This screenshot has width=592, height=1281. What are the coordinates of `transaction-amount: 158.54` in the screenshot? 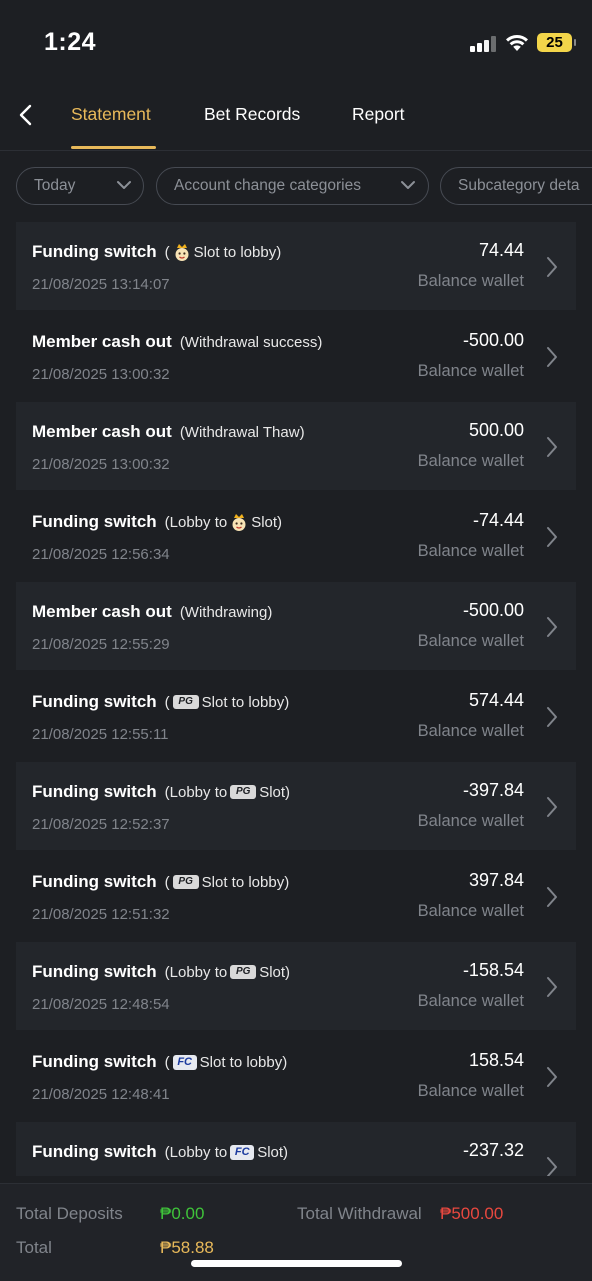 It's located at (496, 1060).